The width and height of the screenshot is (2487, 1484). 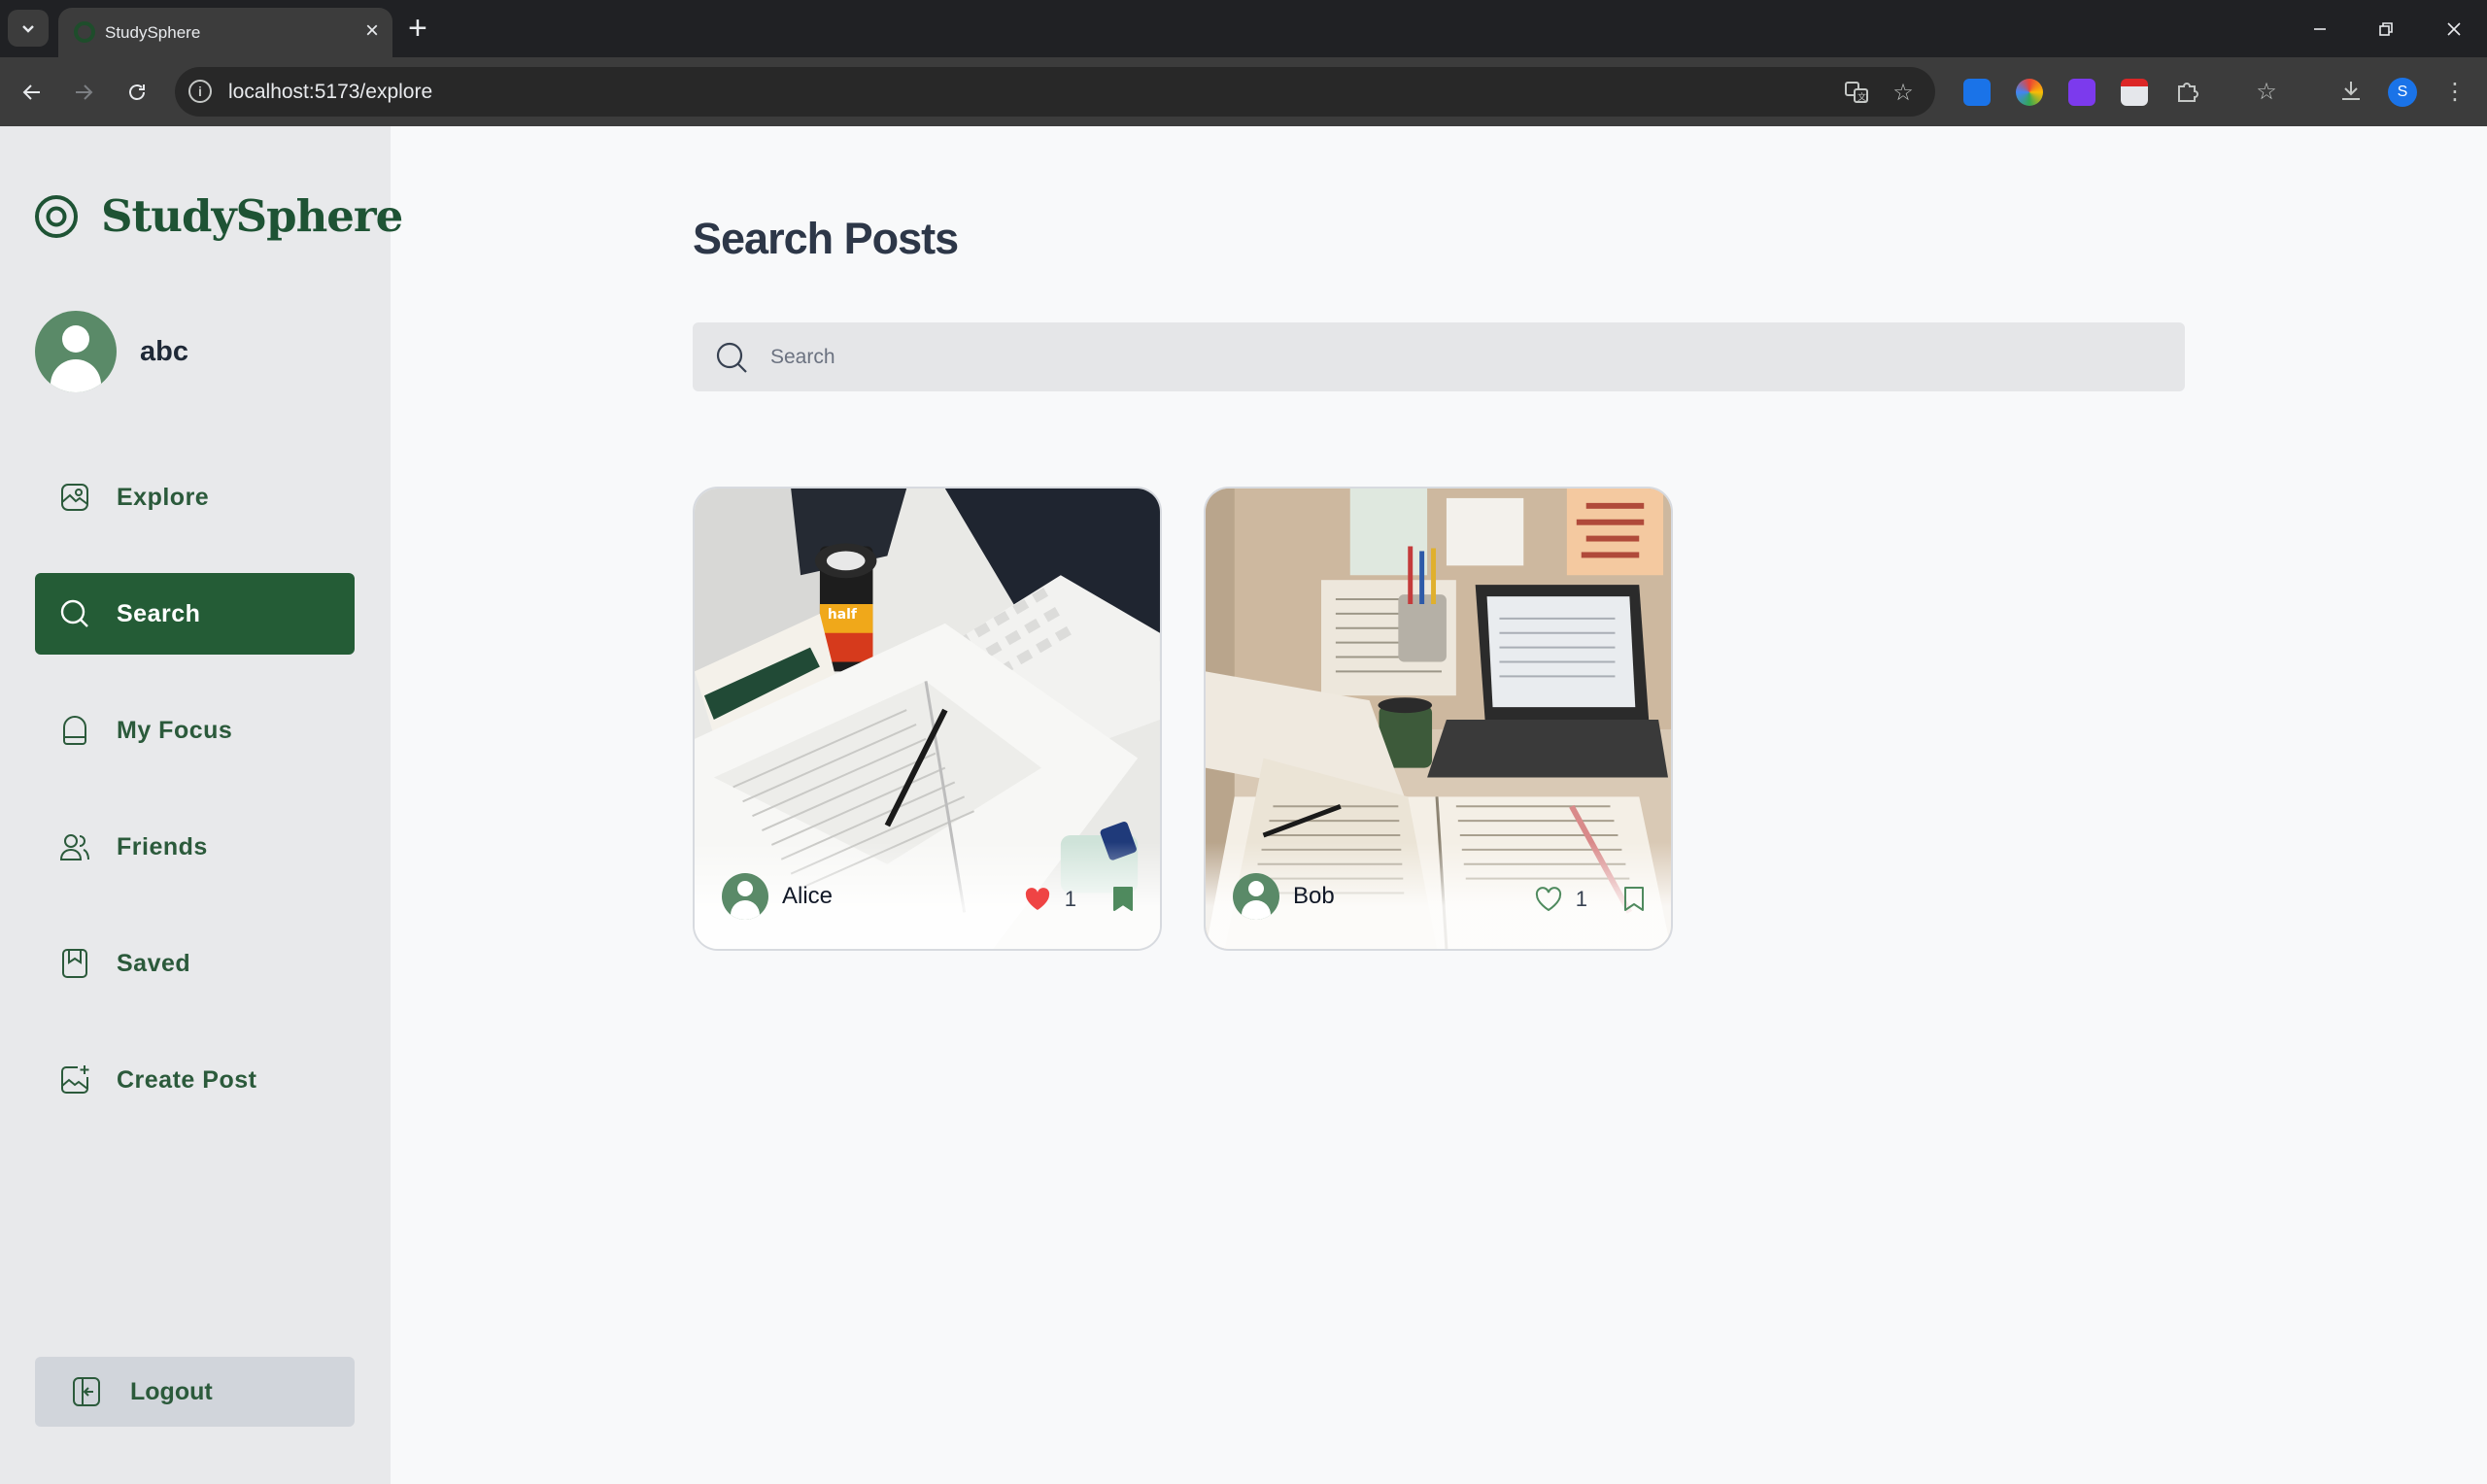 What do you see at coordinates (163, 497) in the screenshot?
I see `sidebar-item-label: Explore` at bounding box center [163, 497].